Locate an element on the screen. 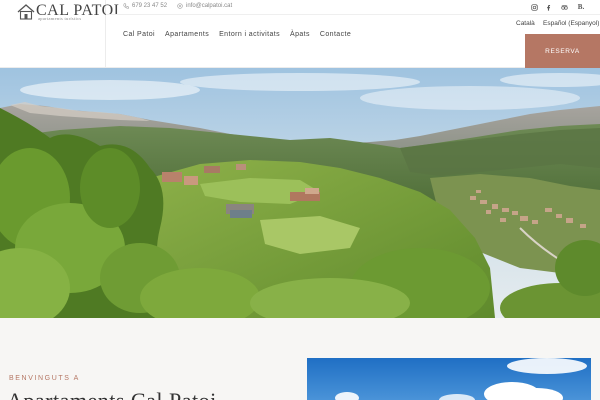 Image resolution: width=600 pixels, height=400 pixels. welcome-title: Apartaments Cal Patoi is located at coordinates (112, 394).